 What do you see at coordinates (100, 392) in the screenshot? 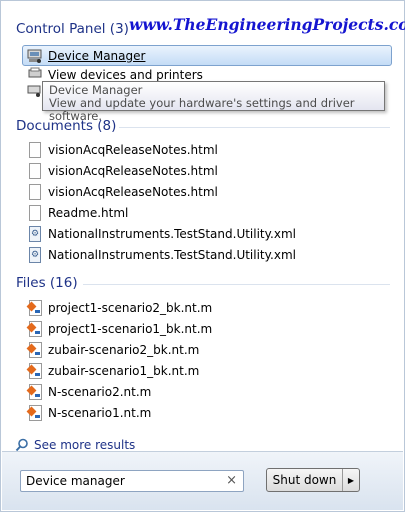
I see `result-label: N-scenario2.nt.m` at bounding box center [100, 392].